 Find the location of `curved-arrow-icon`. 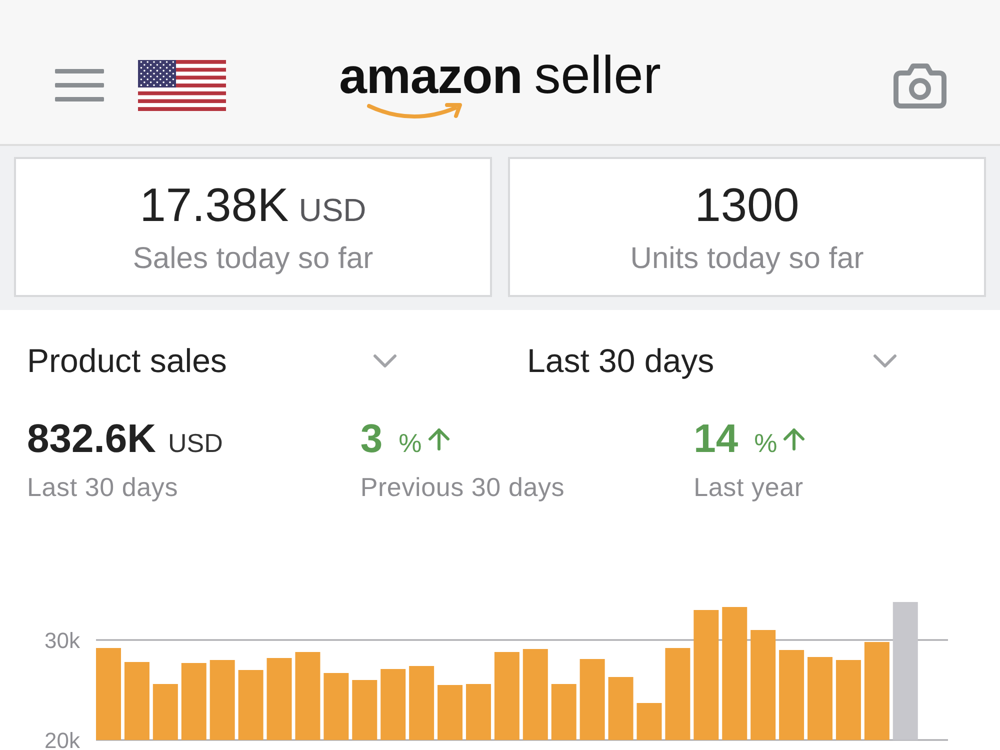

curved-arrow-icon is located at coordinates (415, 111).